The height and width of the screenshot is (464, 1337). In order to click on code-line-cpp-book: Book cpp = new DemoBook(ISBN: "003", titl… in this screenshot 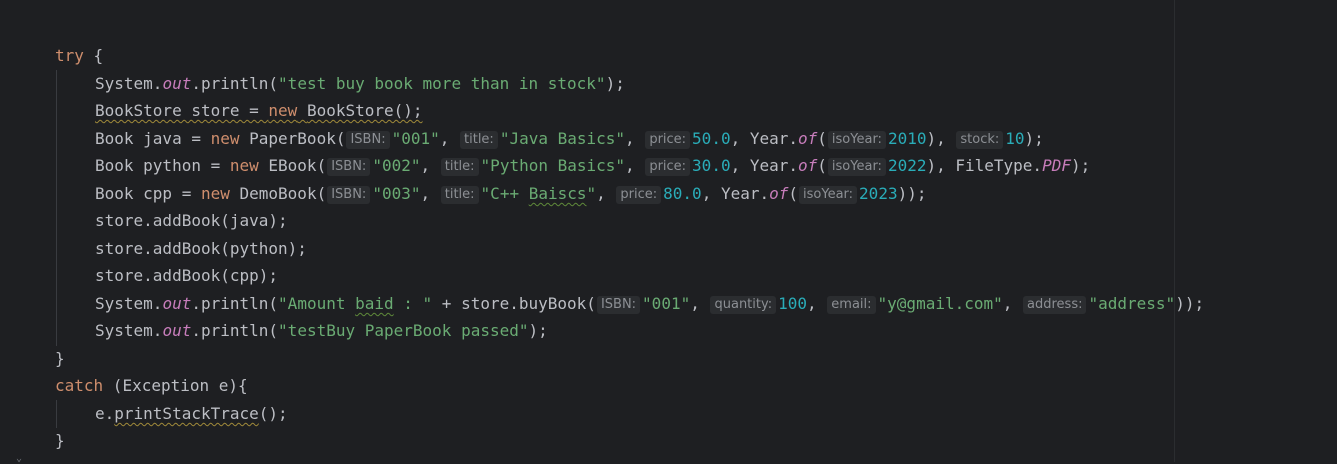, I will do `click(510, 193)`.